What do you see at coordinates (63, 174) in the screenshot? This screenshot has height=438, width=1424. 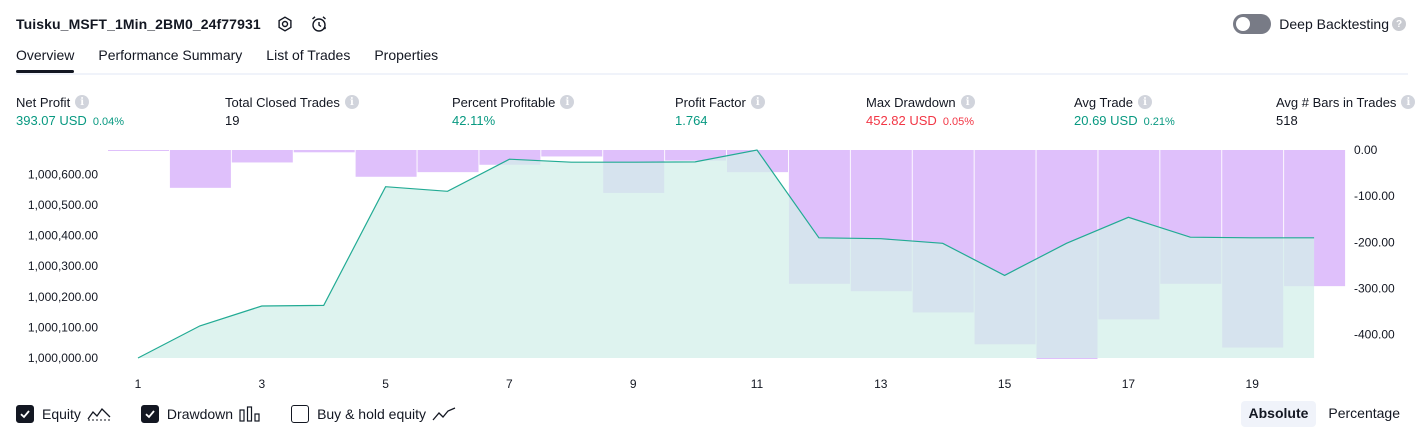 I see `left-axis-label: 1,000,600.00` at bounding box center [63, 174].